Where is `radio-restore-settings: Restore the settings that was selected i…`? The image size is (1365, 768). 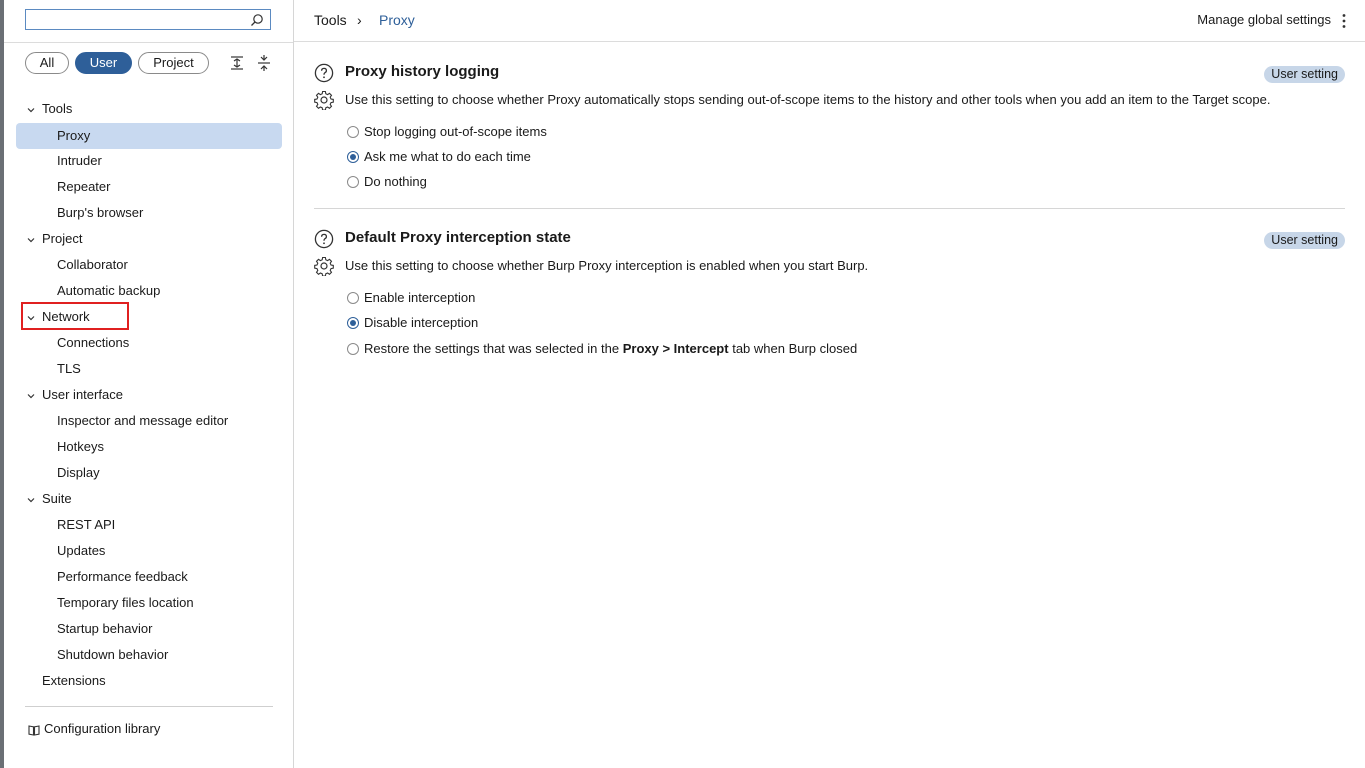 radio-restore-settings: Restore the settings that was selected i… is located at coordinates (602, 349).